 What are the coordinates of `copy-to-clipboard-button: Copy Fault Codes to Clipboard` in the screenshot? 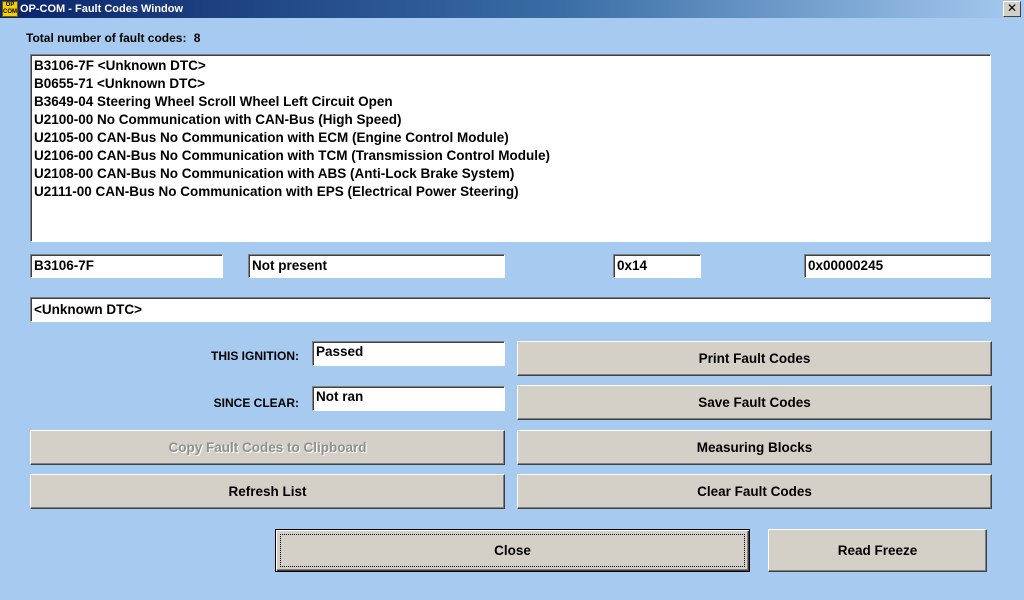 It's located at (267, 447).